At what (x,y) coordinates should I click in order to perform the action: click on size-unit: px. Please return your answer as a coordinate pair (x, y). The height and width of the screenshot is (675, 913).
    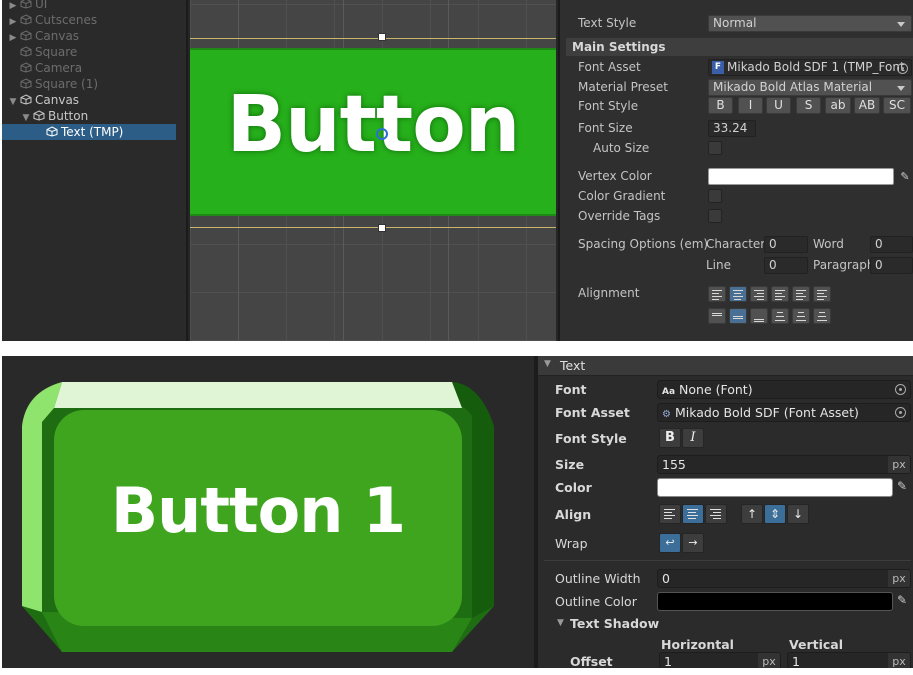
    Looking at the image, I should click on (899, 464).